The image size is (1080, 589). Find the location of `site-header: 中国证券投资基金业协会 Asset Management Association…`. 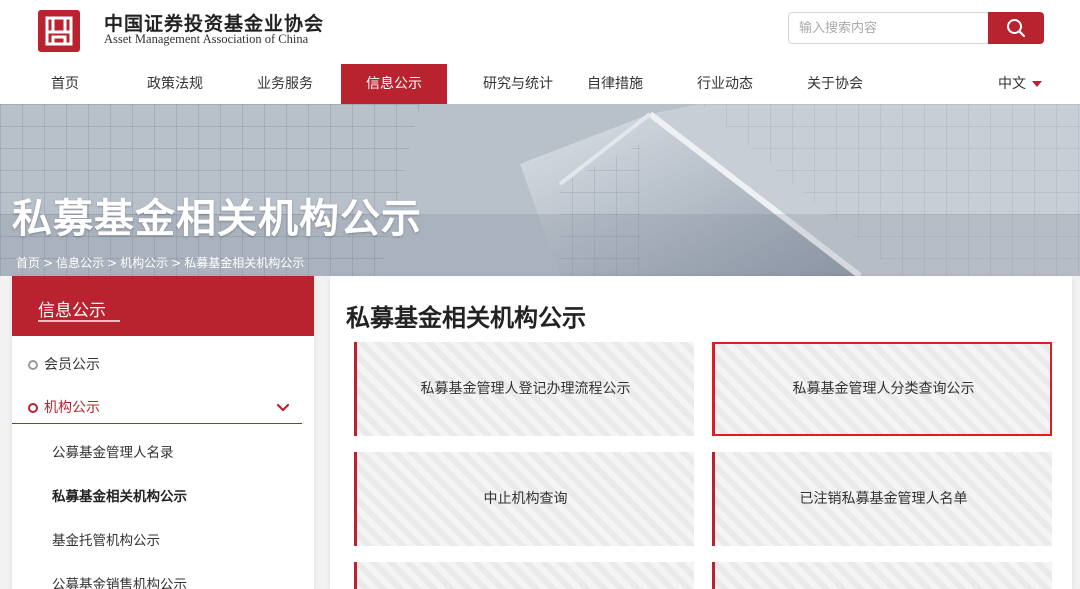

site-header: 中国证券投资基金业协会 Asset Management Association… is located at coordinates (540, 32).